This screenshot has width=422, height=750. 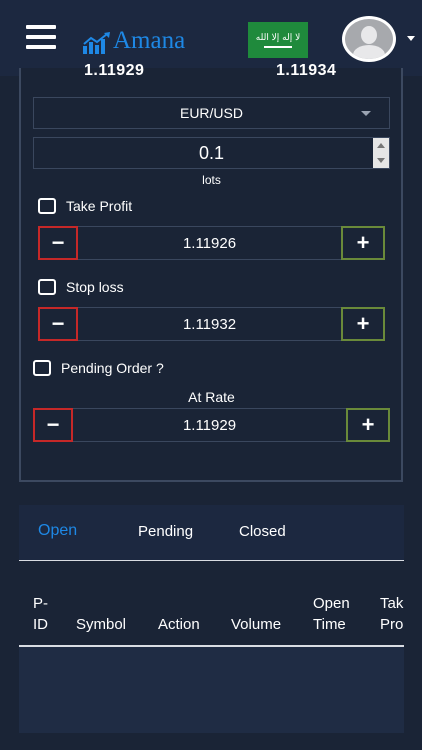 I want to click on at-rate-value: 1.11929, so click(x=209, y=425).